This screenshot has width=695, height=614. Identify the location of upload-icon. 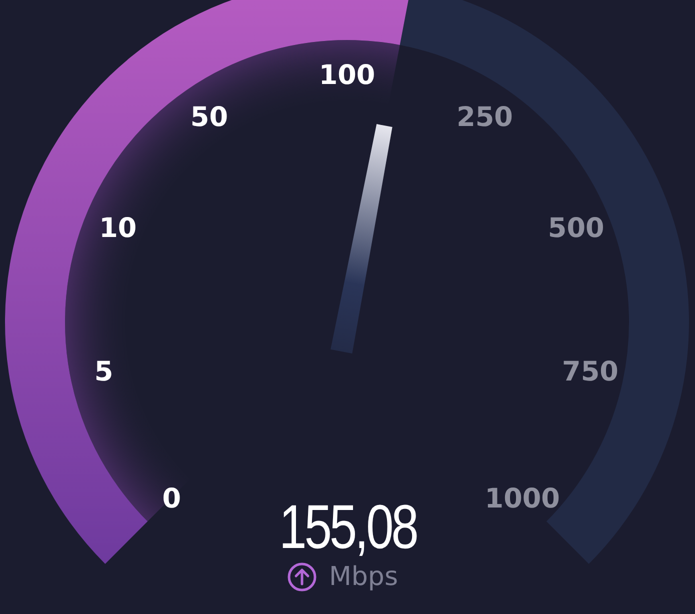
(302, 577).